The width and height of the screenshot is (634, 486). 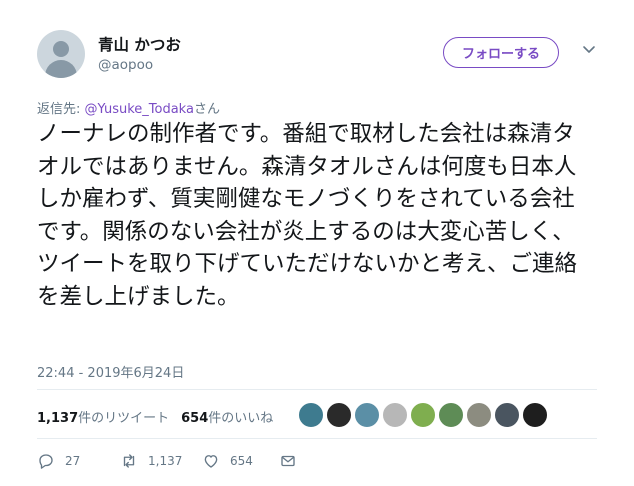 What do you see at coordinates (129, 461) in the screenshot?
I see `retweet-icon` at bounding box center [129, 461].